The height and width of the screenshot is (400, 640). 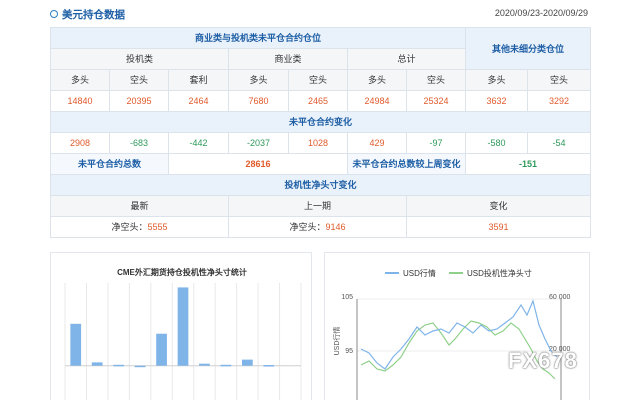 What do you see at coordinates (318, 143) in the screenshot?
I see `chg-comm-short: 1028` at bounding box center [318, 143].